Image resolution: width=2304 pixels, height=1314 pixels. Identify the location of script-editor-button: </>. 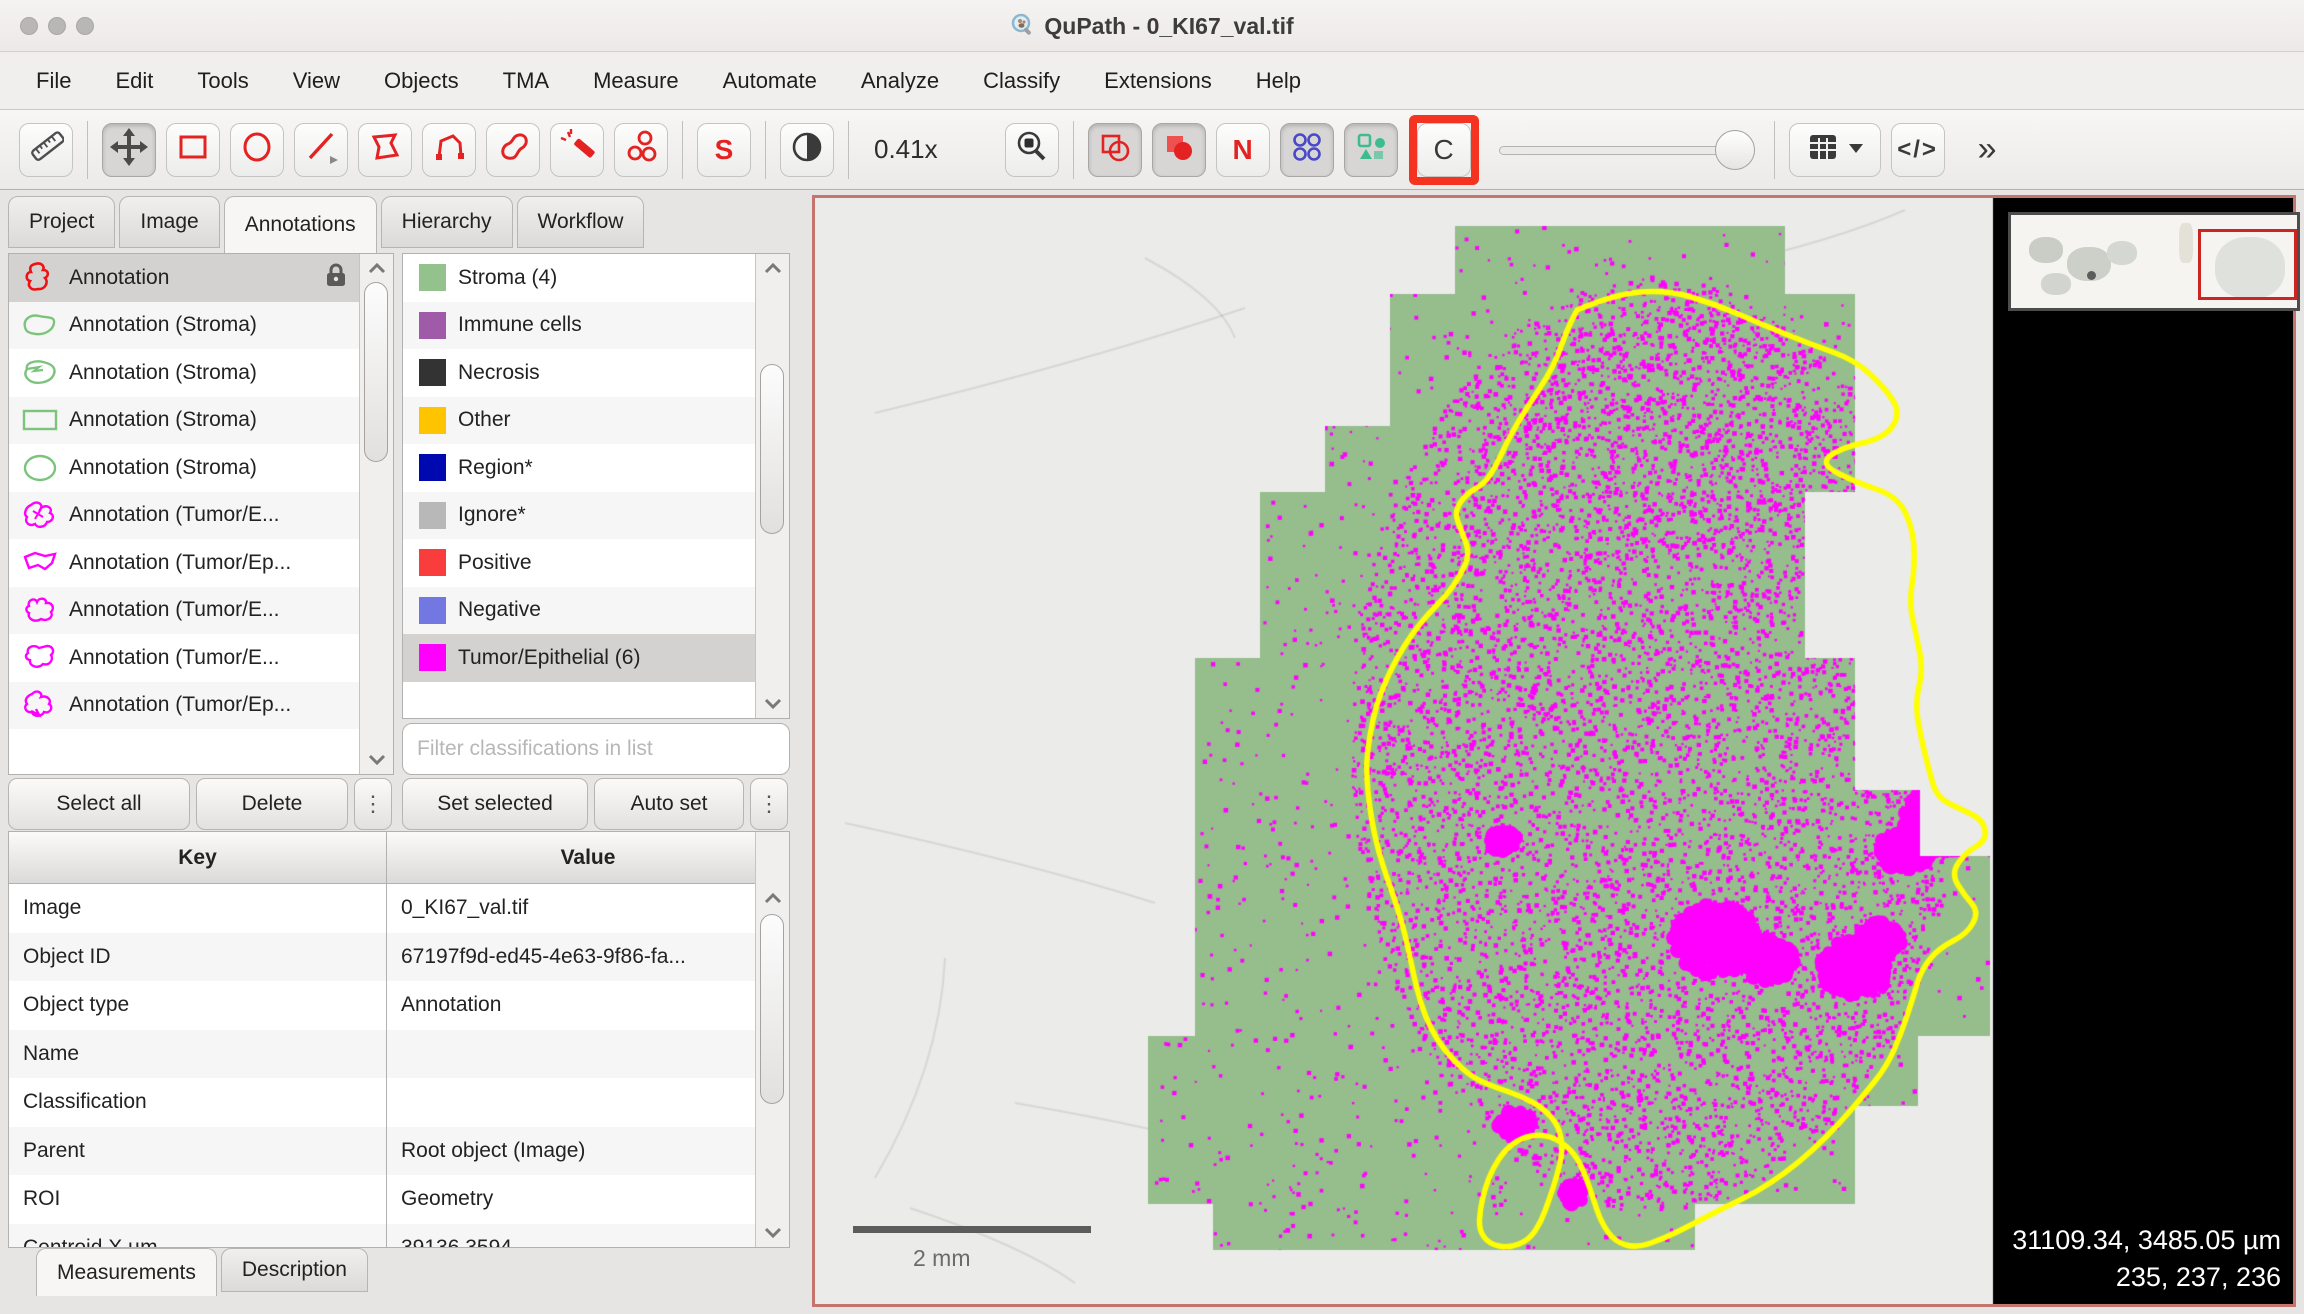
(1917, 149).